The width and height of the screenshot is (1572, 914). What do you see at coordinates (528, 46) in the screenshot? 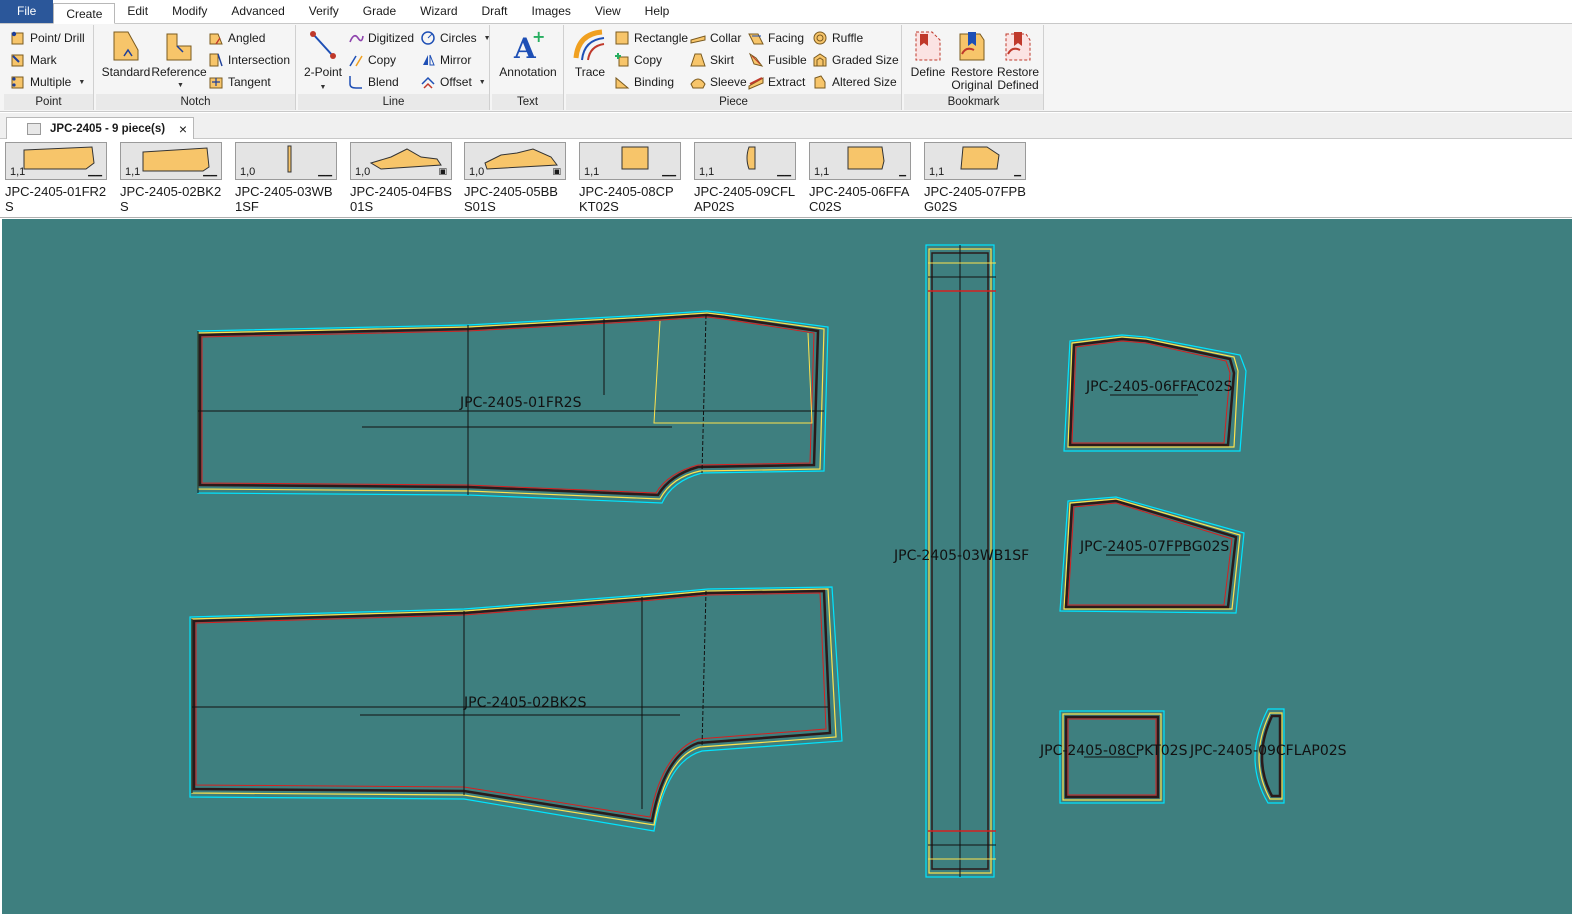
I see `annotation-icon: A +` at bounding box center [528, 46].